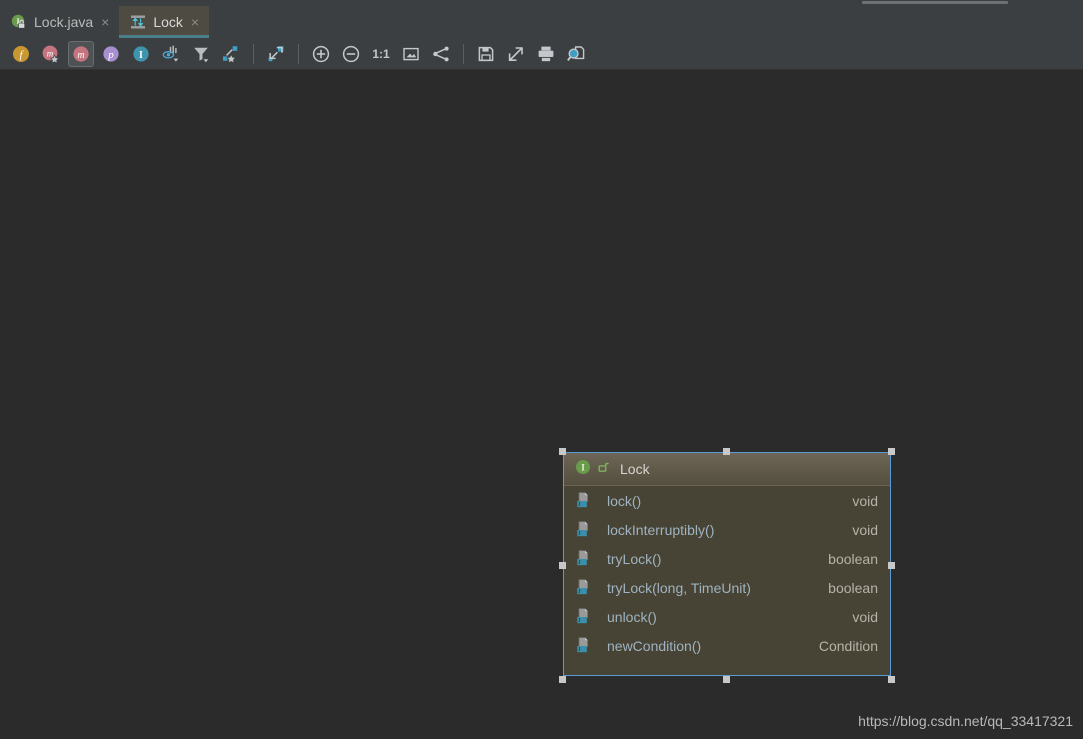 The image size is (1083, 739). I want to click on editor-tab-bar: I Lock.java × Lock ×, so click(541, 19).